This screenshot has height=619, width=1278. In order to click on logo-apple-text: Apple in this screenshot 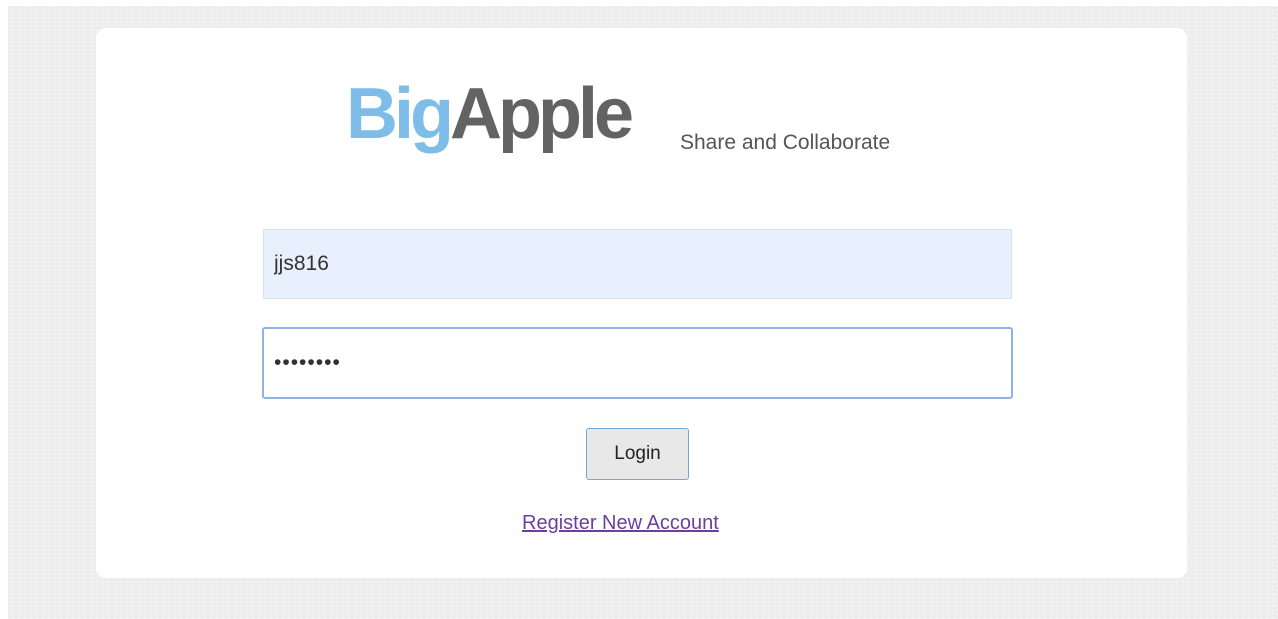, I will do `click(541, 114)`.